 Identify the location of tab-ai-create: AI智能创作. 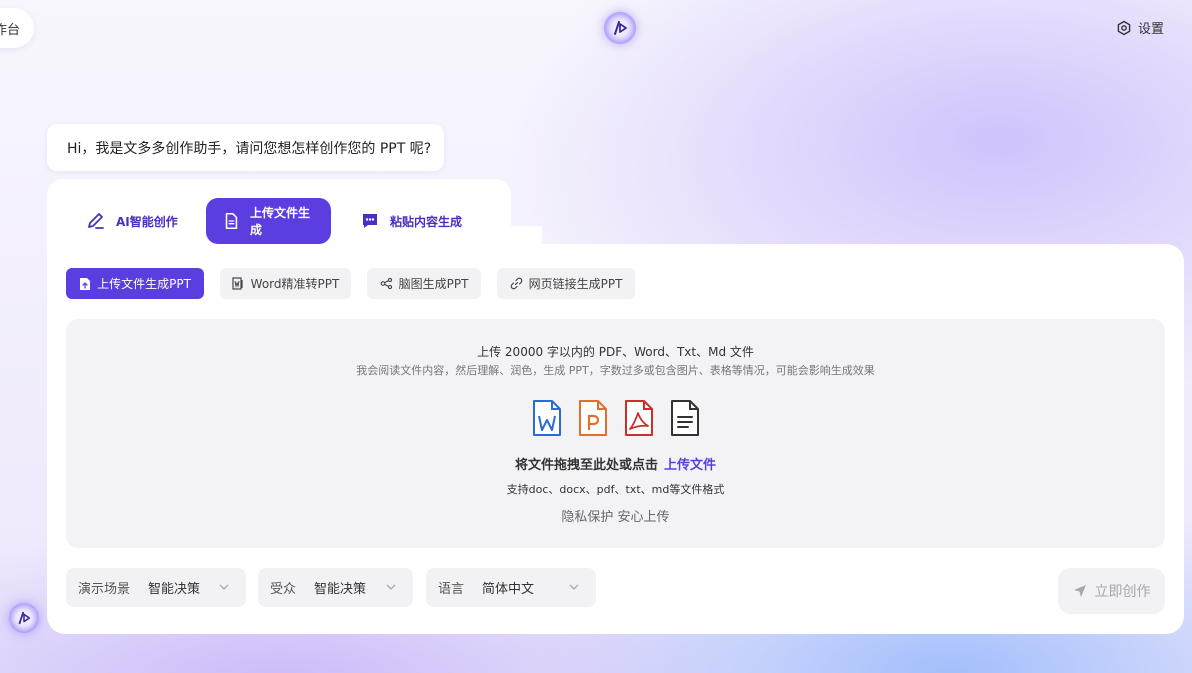
(132, 221).